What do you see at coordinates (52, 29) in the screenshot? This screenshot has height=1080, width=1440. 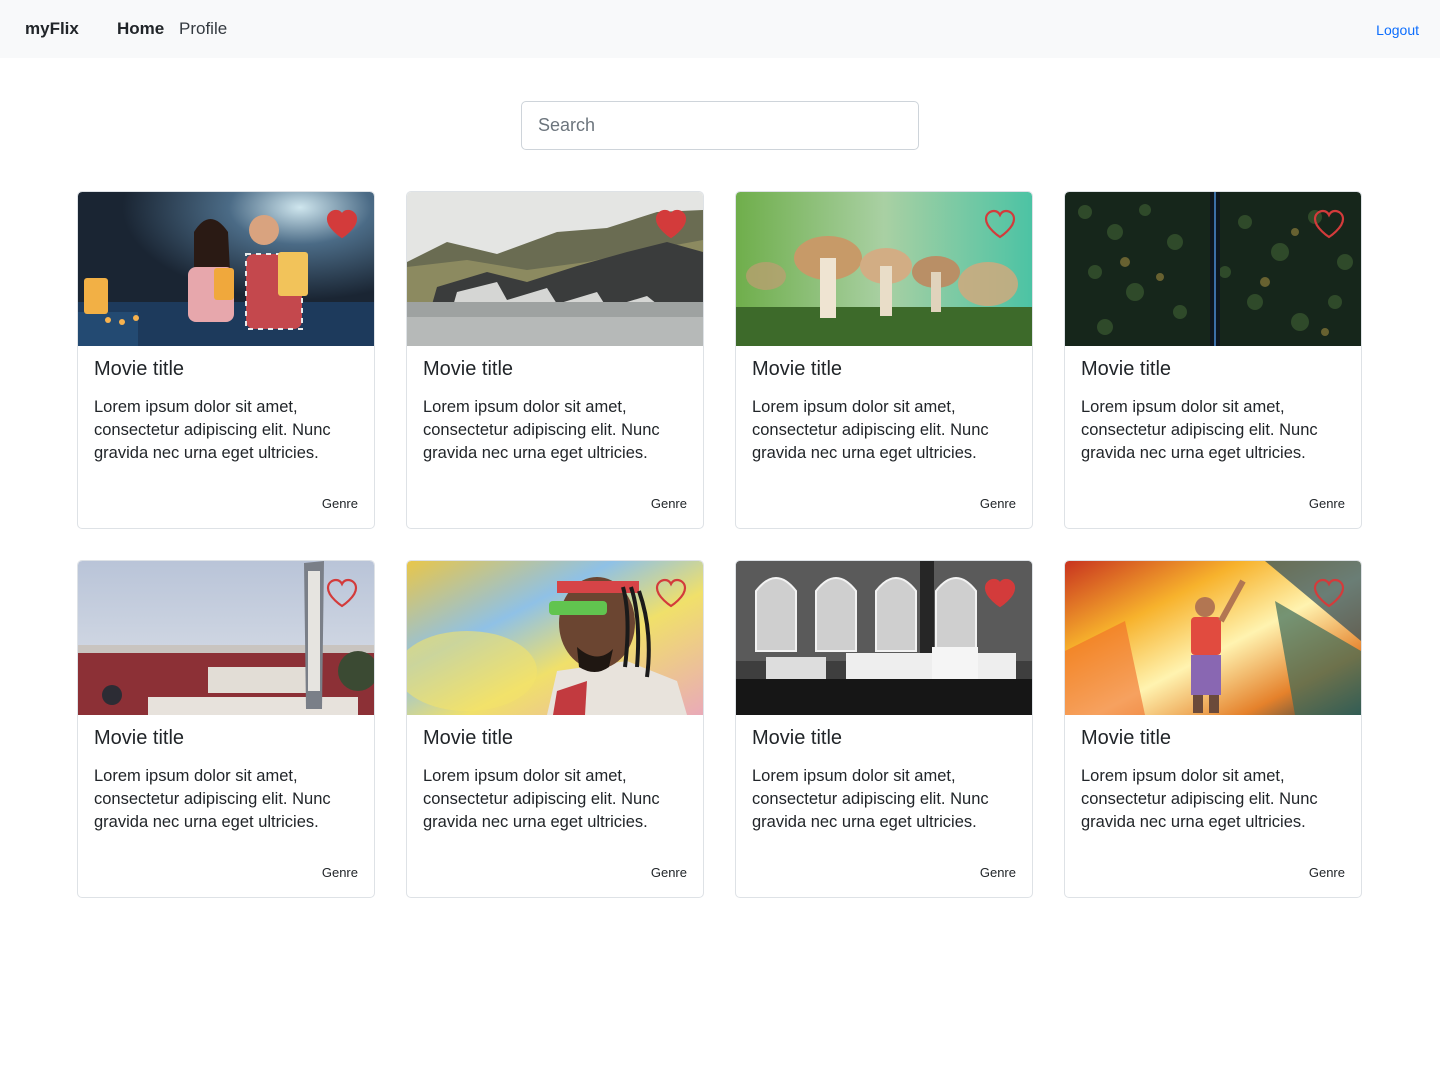 I see `brand-logo: myFlix` at bounding box center [52, 29].